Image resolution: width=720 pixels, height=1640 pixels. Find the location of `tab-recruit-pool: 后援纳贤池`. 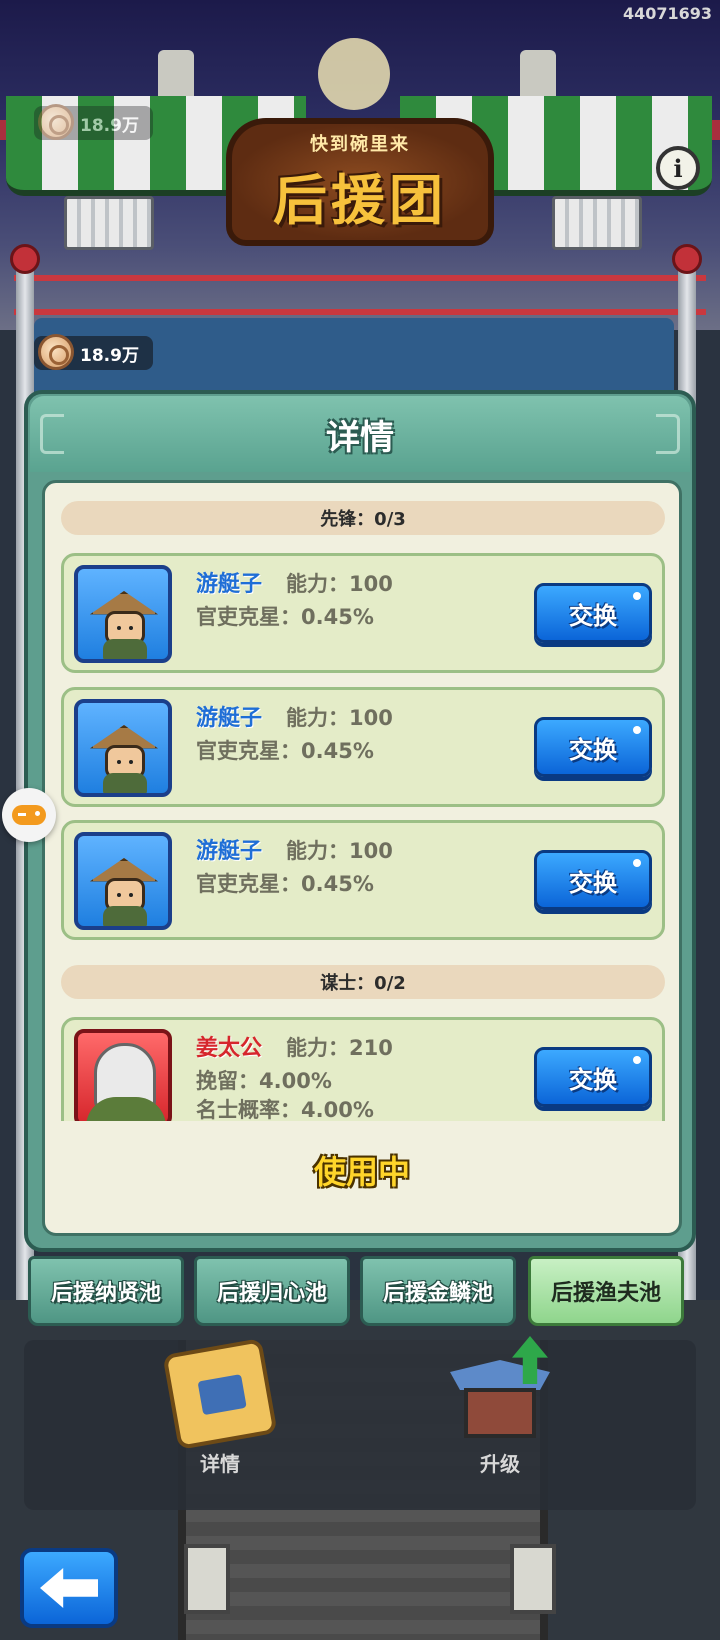

tab-recruit-pool: 后援纳贤池 is located at coordinates (106, 1291).